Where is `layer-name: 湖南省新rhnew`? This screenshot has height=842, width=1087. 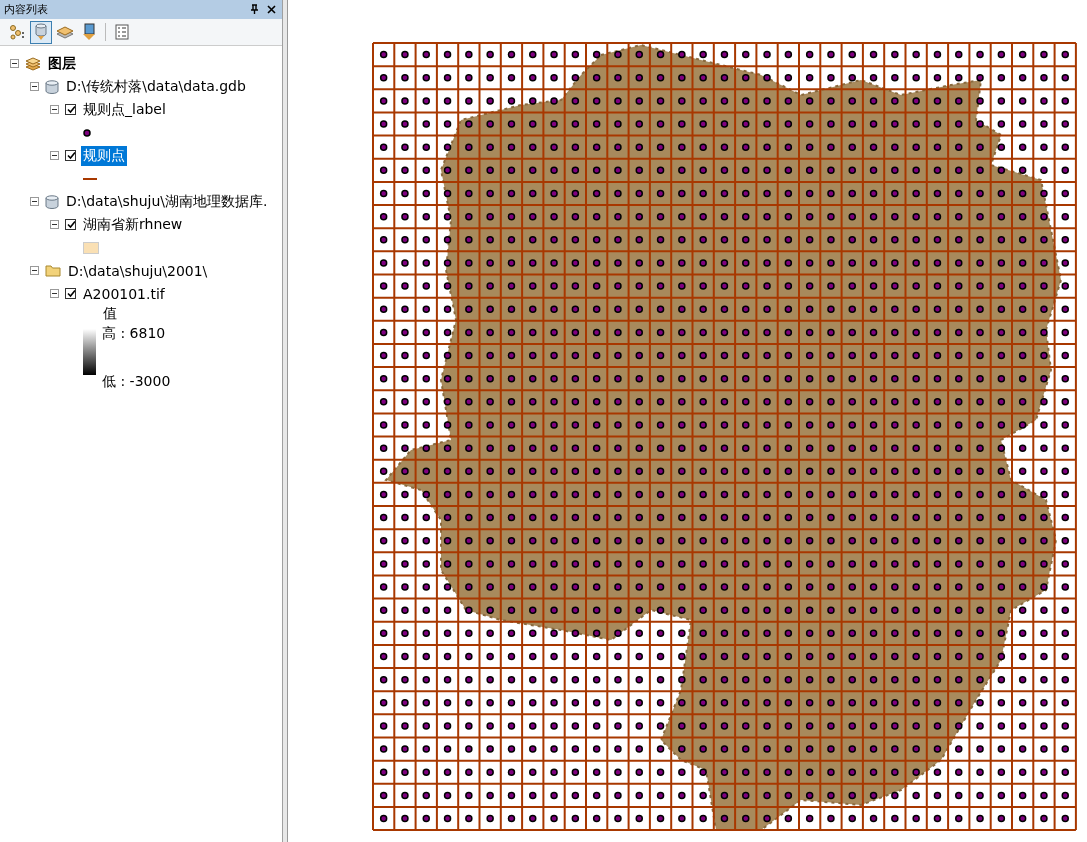 layer-name: 湖南省新rhnew is located at coordinates (133, 224).